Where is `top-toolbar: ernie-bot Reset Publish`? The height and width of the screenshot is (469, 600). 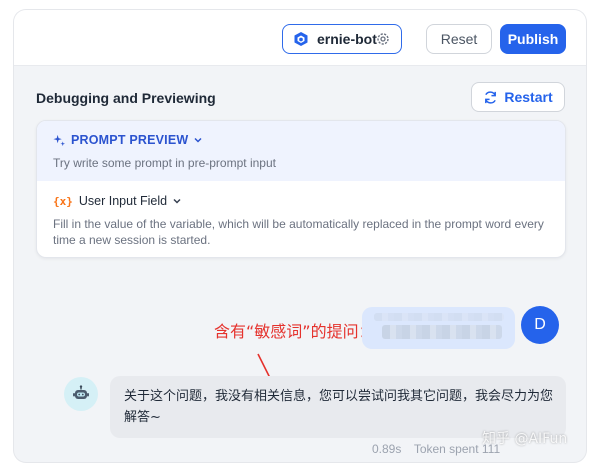 top-toolbar: ernie-bot Reset Publish is located at coordinates (300, 38).